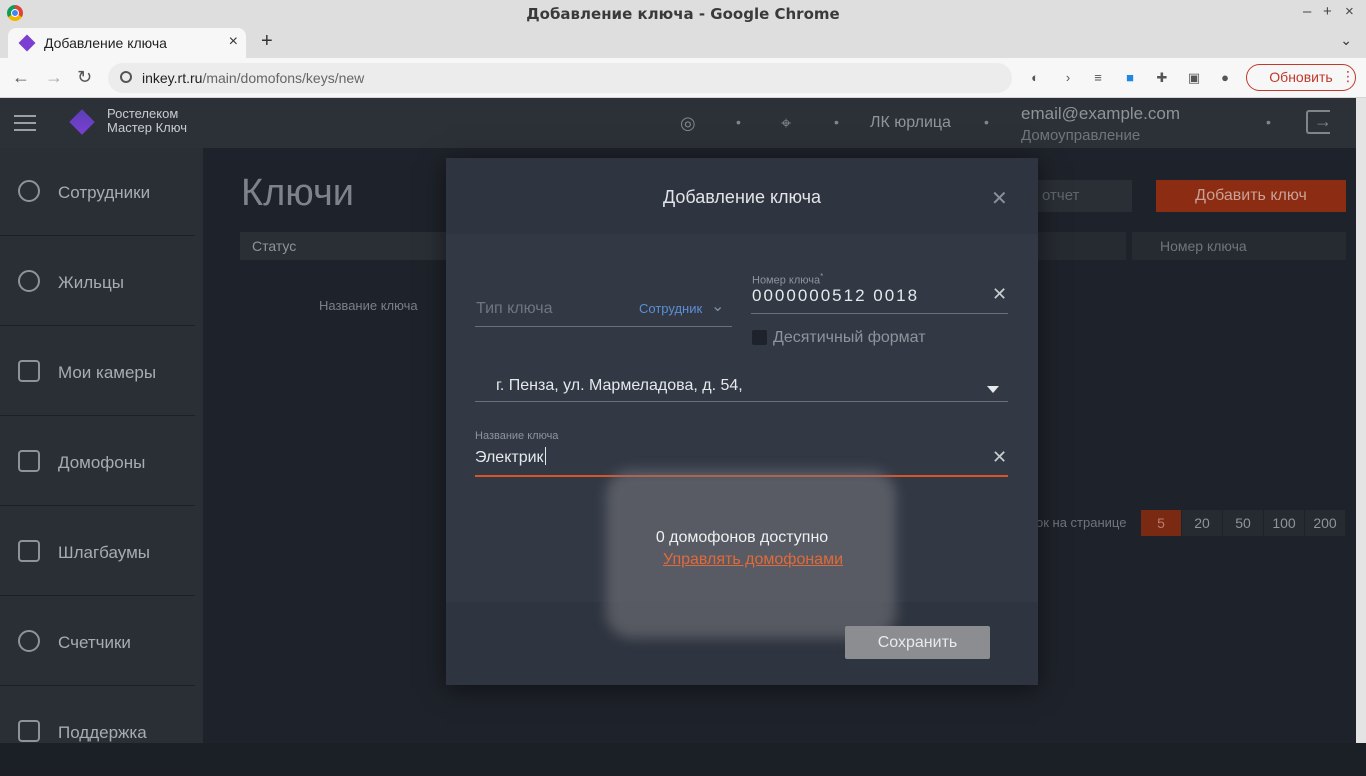 The height and width of the screenshot is (776, 1366). I want to click on clear-key-name-icon: ✕, so click(999, 457).